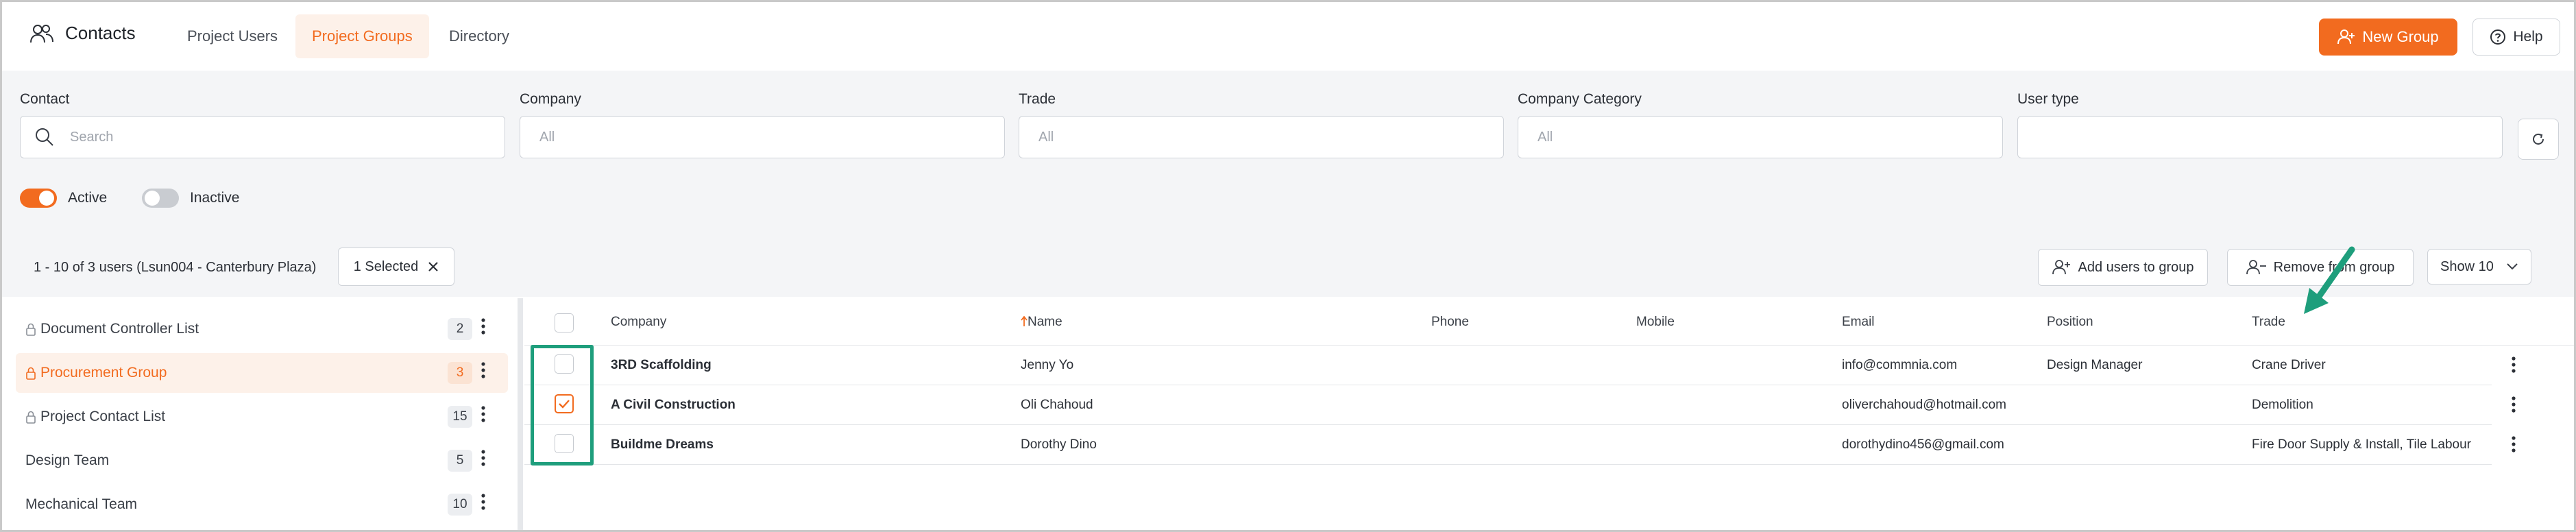 This screenshot has height=532, width=2576. Describe the element at coordinates (564, 322) in the screenshot. I see `select-all-checkbox` at that location.